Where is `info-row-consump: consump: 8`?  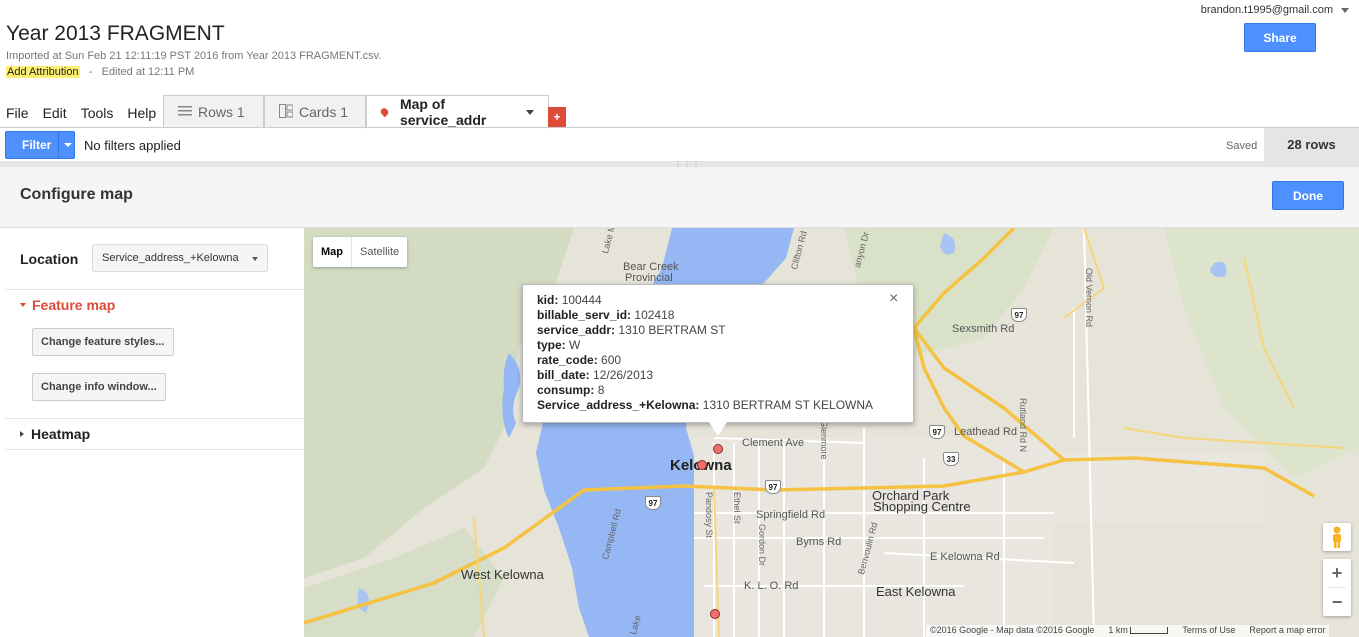 info-row-consump: consump: 8 is located at coordinates (571, 390).